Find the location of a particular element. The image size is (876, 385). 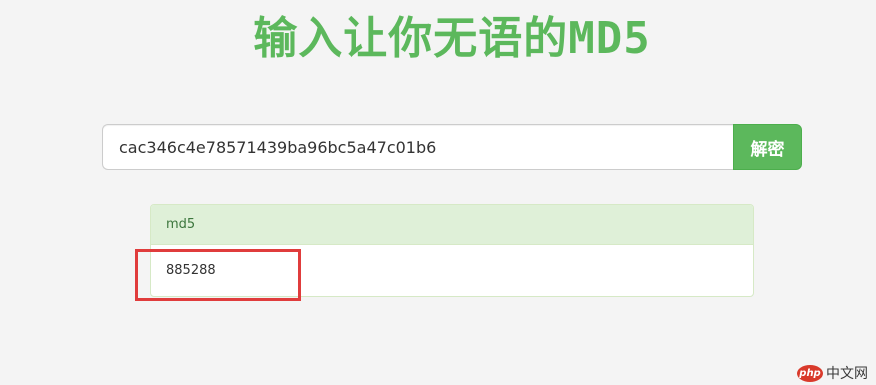

page-title: 输入让你无语的MD5 is located at coordinates (452, 38).